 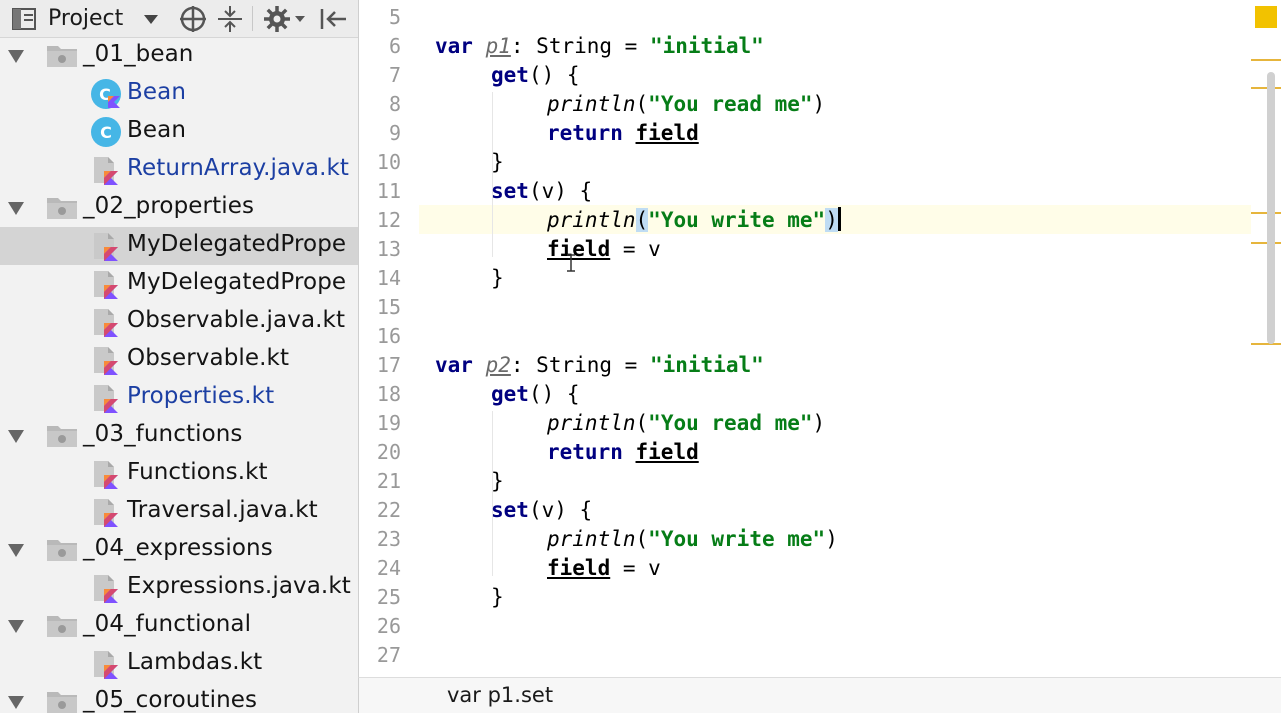 What do you see at coordinates (170, 700) in the screenshot?
I see `tree-item-label: _05_coroutines` at bounding box center [170, 700].